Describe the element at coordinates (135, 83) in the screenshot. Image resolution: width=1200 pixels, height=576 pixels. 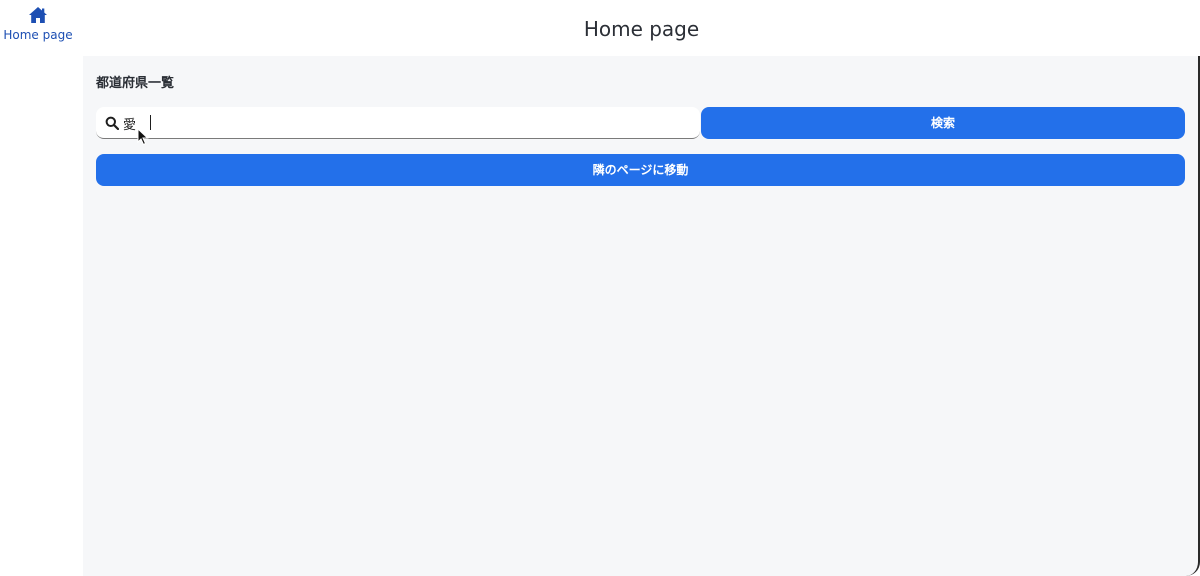
I see `section-title: 都道府県一覧` at that location.